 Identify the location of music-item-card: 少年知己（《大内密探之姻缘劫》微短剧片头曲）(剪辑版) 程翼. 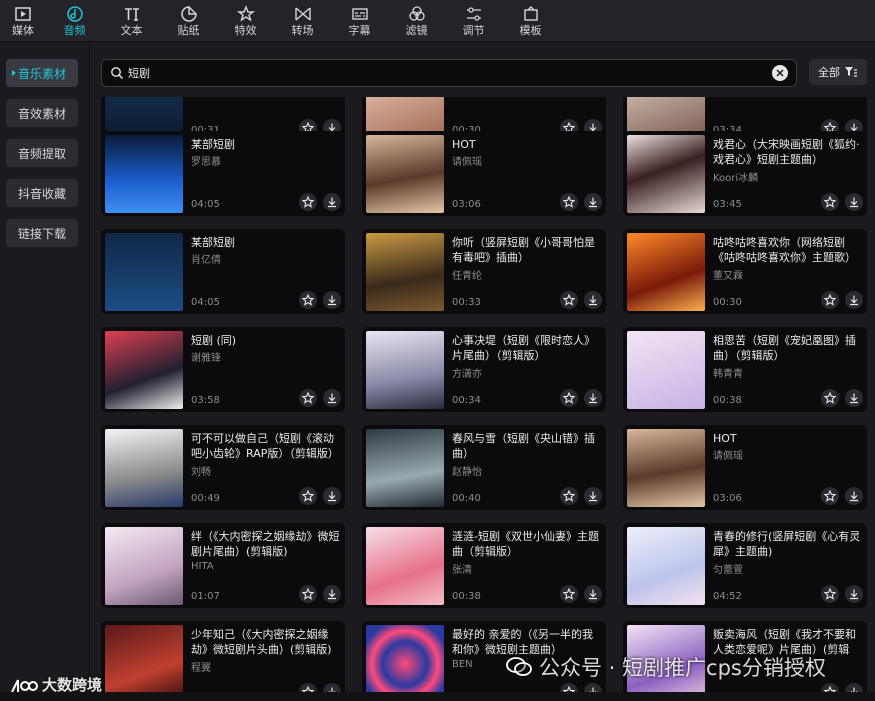
(223, 661).